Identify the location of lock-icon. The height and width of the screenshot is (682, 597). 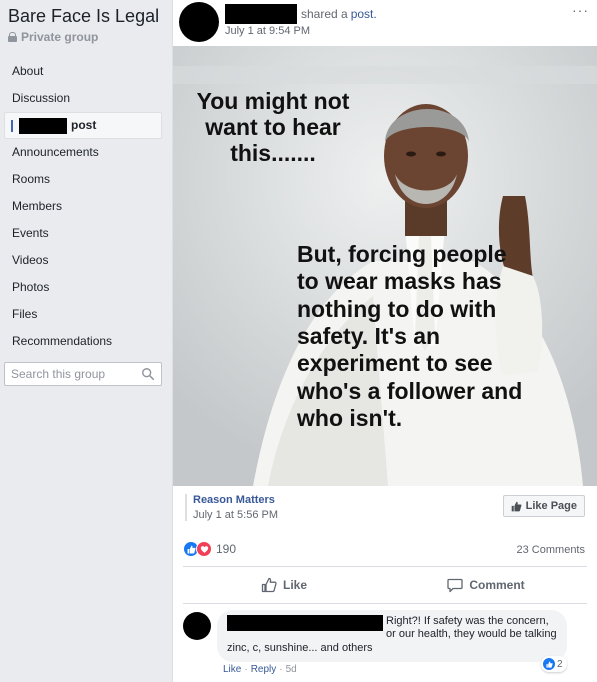
(12, 37).